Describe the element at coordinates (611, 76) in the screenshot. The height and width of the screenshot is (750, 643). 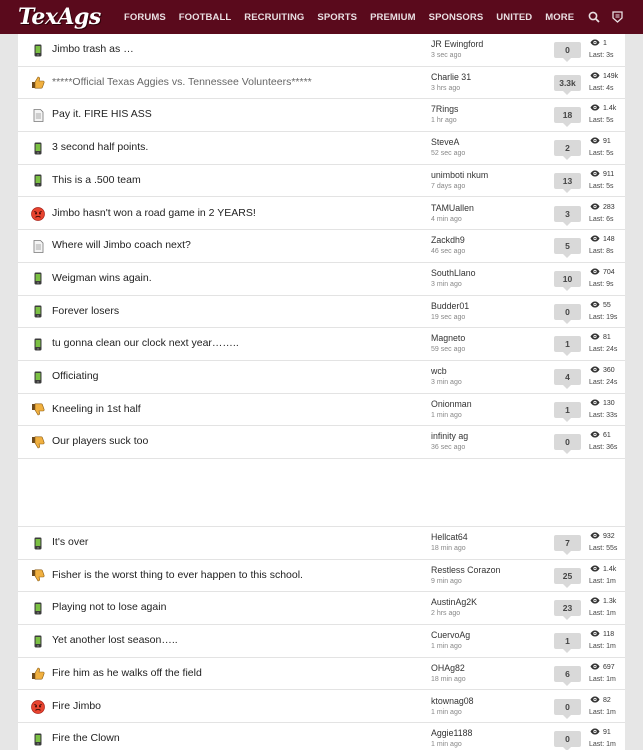
I see `view-count-value: 149k` at that location.